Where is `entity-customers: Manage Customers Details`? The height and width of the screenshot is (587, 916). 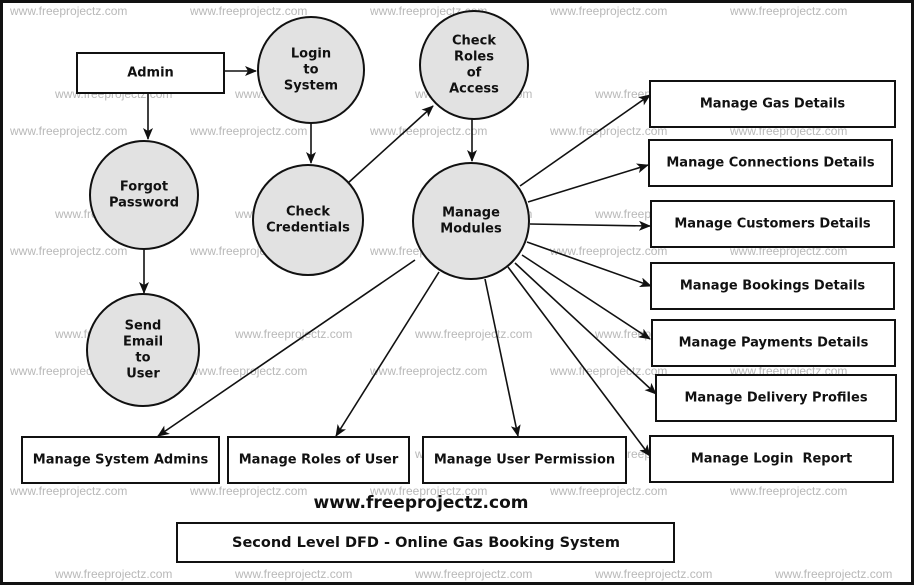 entity-customers: Manage Customers Details is located at coordinates (772, 224).